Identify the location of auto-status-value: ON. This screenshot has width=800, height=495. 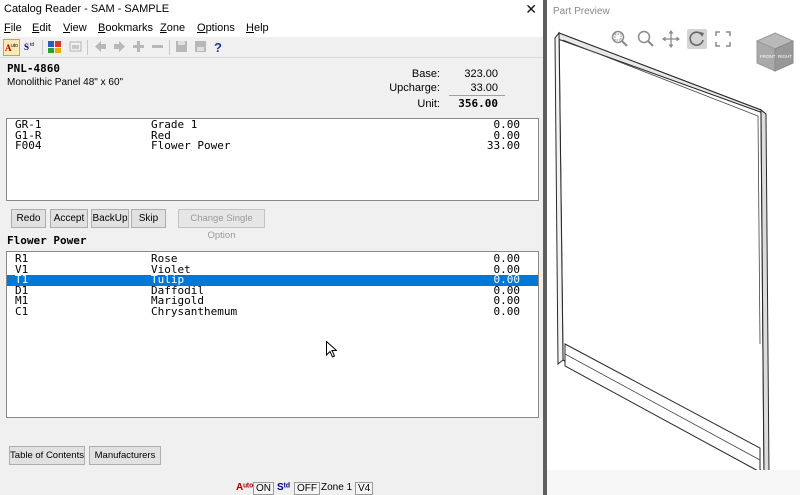
(263, 488).